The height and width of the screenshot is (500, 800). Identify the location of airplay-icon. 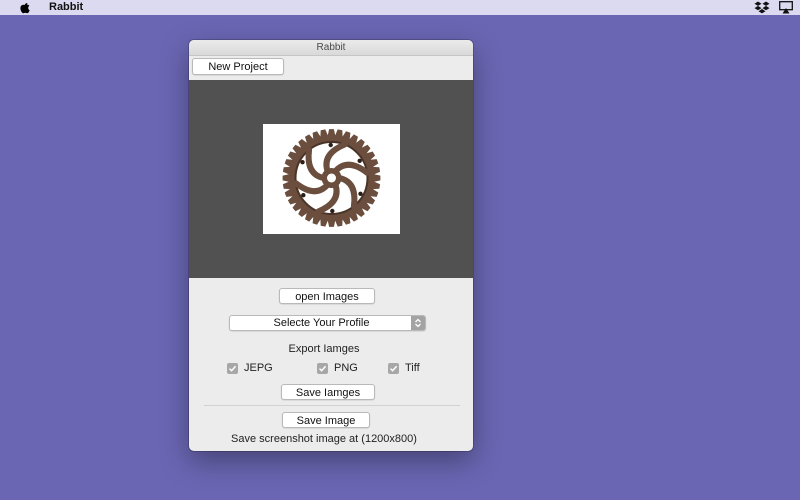
(786, 7).